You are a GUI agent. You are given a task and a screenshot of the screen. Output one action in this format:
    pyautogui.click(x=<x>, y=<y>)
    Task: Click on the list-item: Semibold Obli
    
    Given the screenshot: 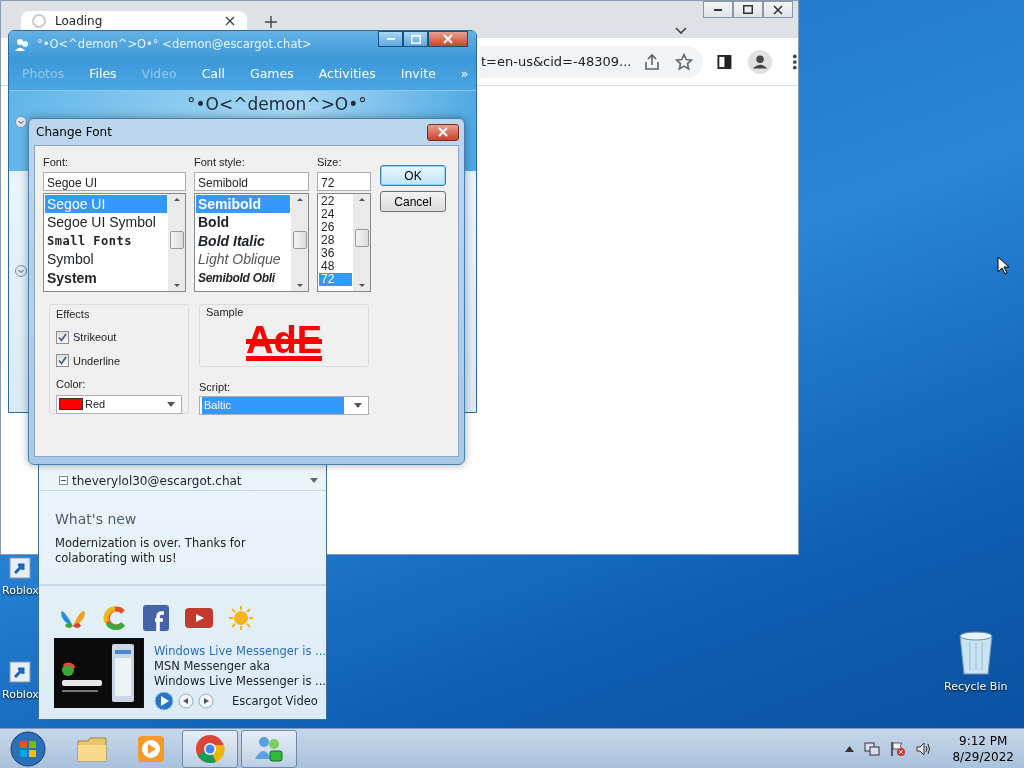 What is the action you would take?
    pyautogui.click(x=243, y=278)
    